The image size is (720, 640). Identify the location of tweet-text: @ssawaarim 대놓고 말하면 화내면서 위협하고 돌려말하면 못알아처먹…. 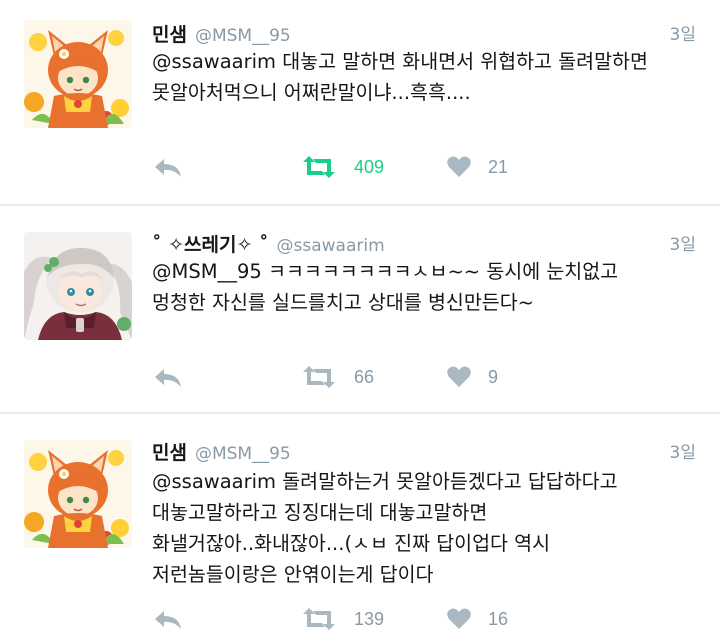
(424, 77).